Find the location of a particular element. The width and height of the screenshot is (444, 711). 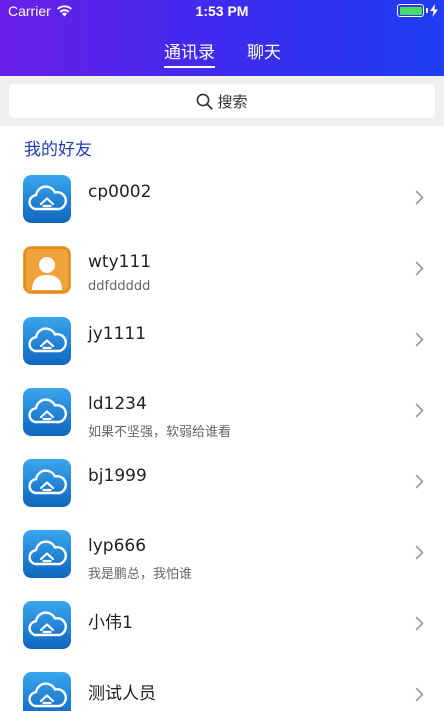

friend-signature: 我是鹏总，我怕谁 is located at coordinates (140, 574).